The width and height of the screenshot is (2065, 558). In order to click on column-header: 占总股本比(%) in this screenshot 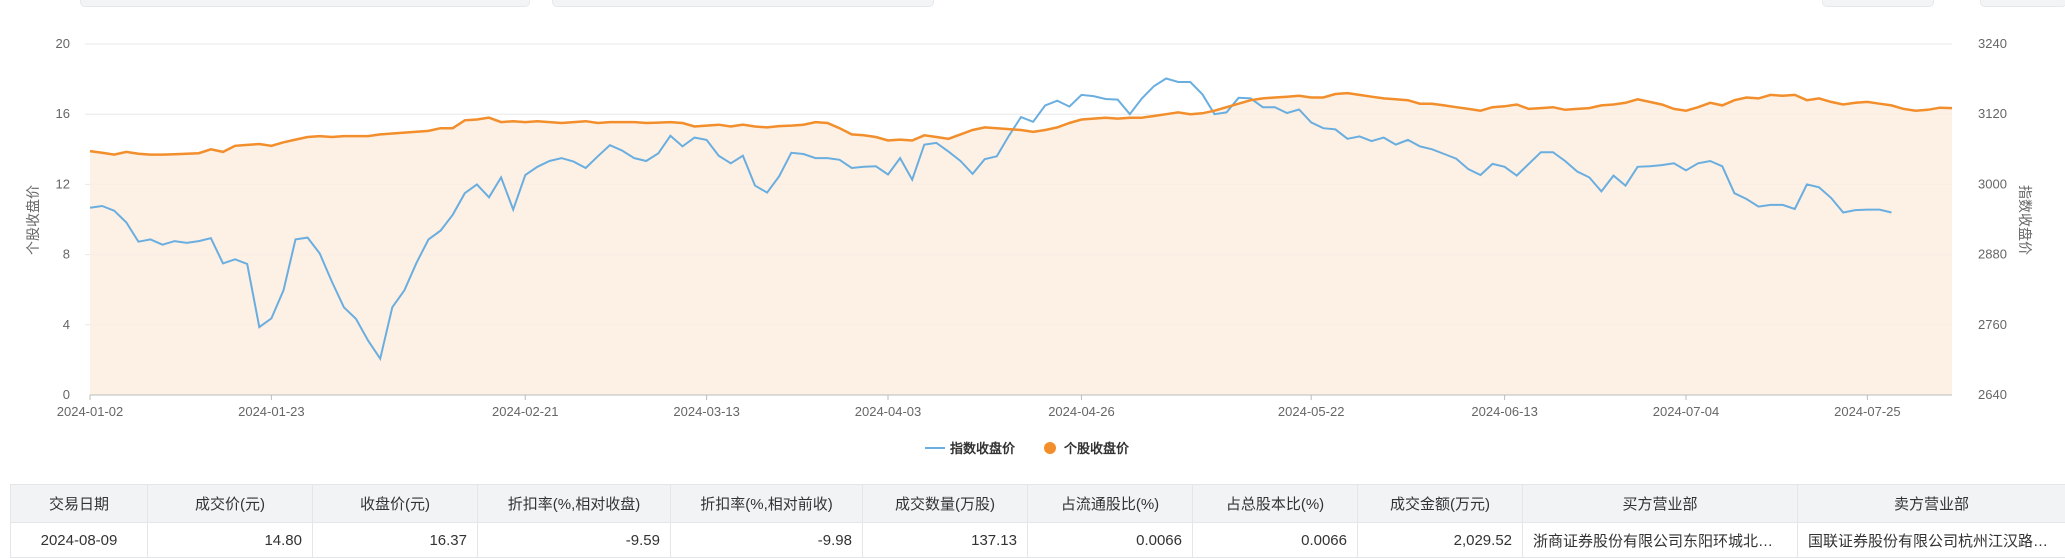, I will do `click(1275, 504)`.